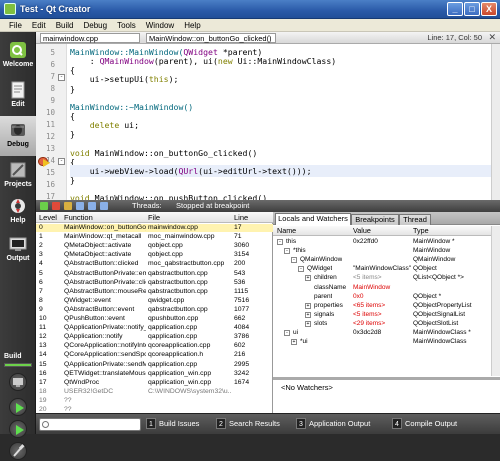  What do you see at coordinates (333, 424) in the screenshot?
I see `application-output-button: 3 Application Output` at bounding box center [333, 424].